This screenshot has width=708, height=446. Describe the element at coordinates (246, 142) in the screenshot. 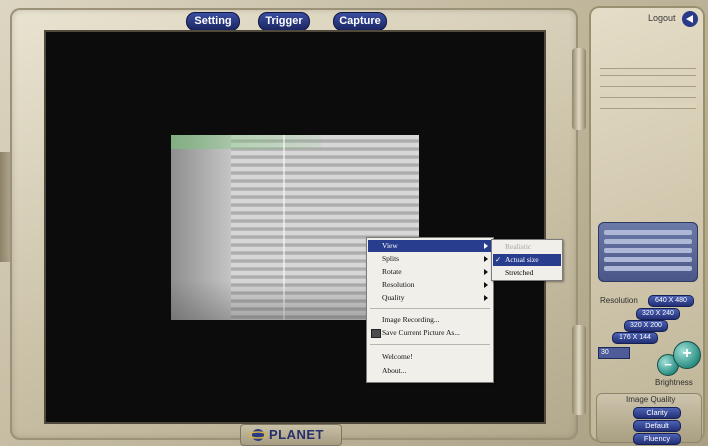

I see `feed-green-tint` at that location.